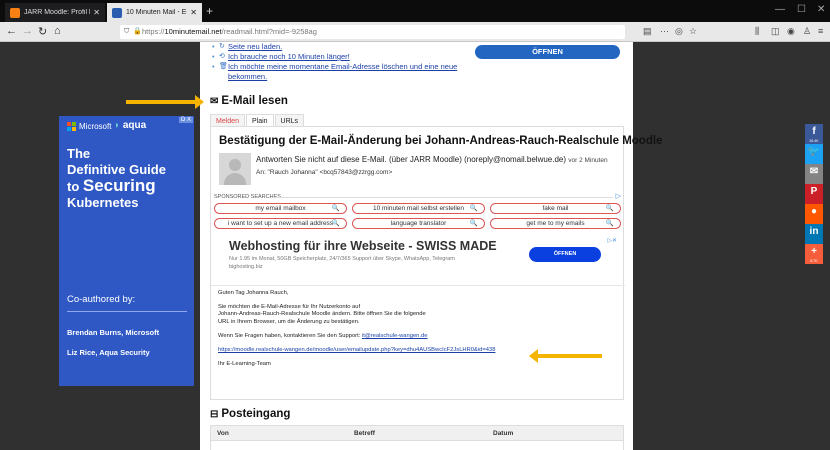  Describe the element at coordinates (165, 102) in the screenshot. I see `annotation-arrow-right` at that location.